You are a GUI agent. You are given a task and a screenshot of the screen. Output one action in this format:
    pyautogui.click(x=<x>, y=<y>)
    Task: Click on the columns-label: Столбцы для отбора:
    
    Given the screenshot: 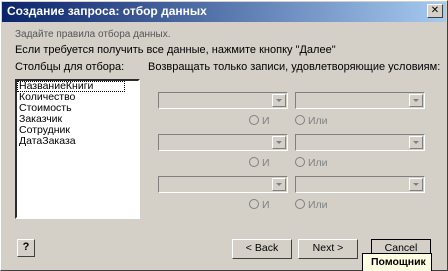 What is the action you would take?
    pyautogui.click(x=70, y=67)
    